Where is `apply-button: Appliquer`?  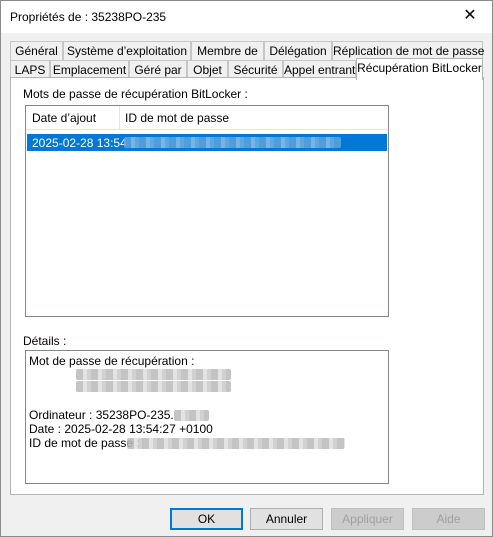
apply-button: Appliquer is located at coordinates (367, 519).